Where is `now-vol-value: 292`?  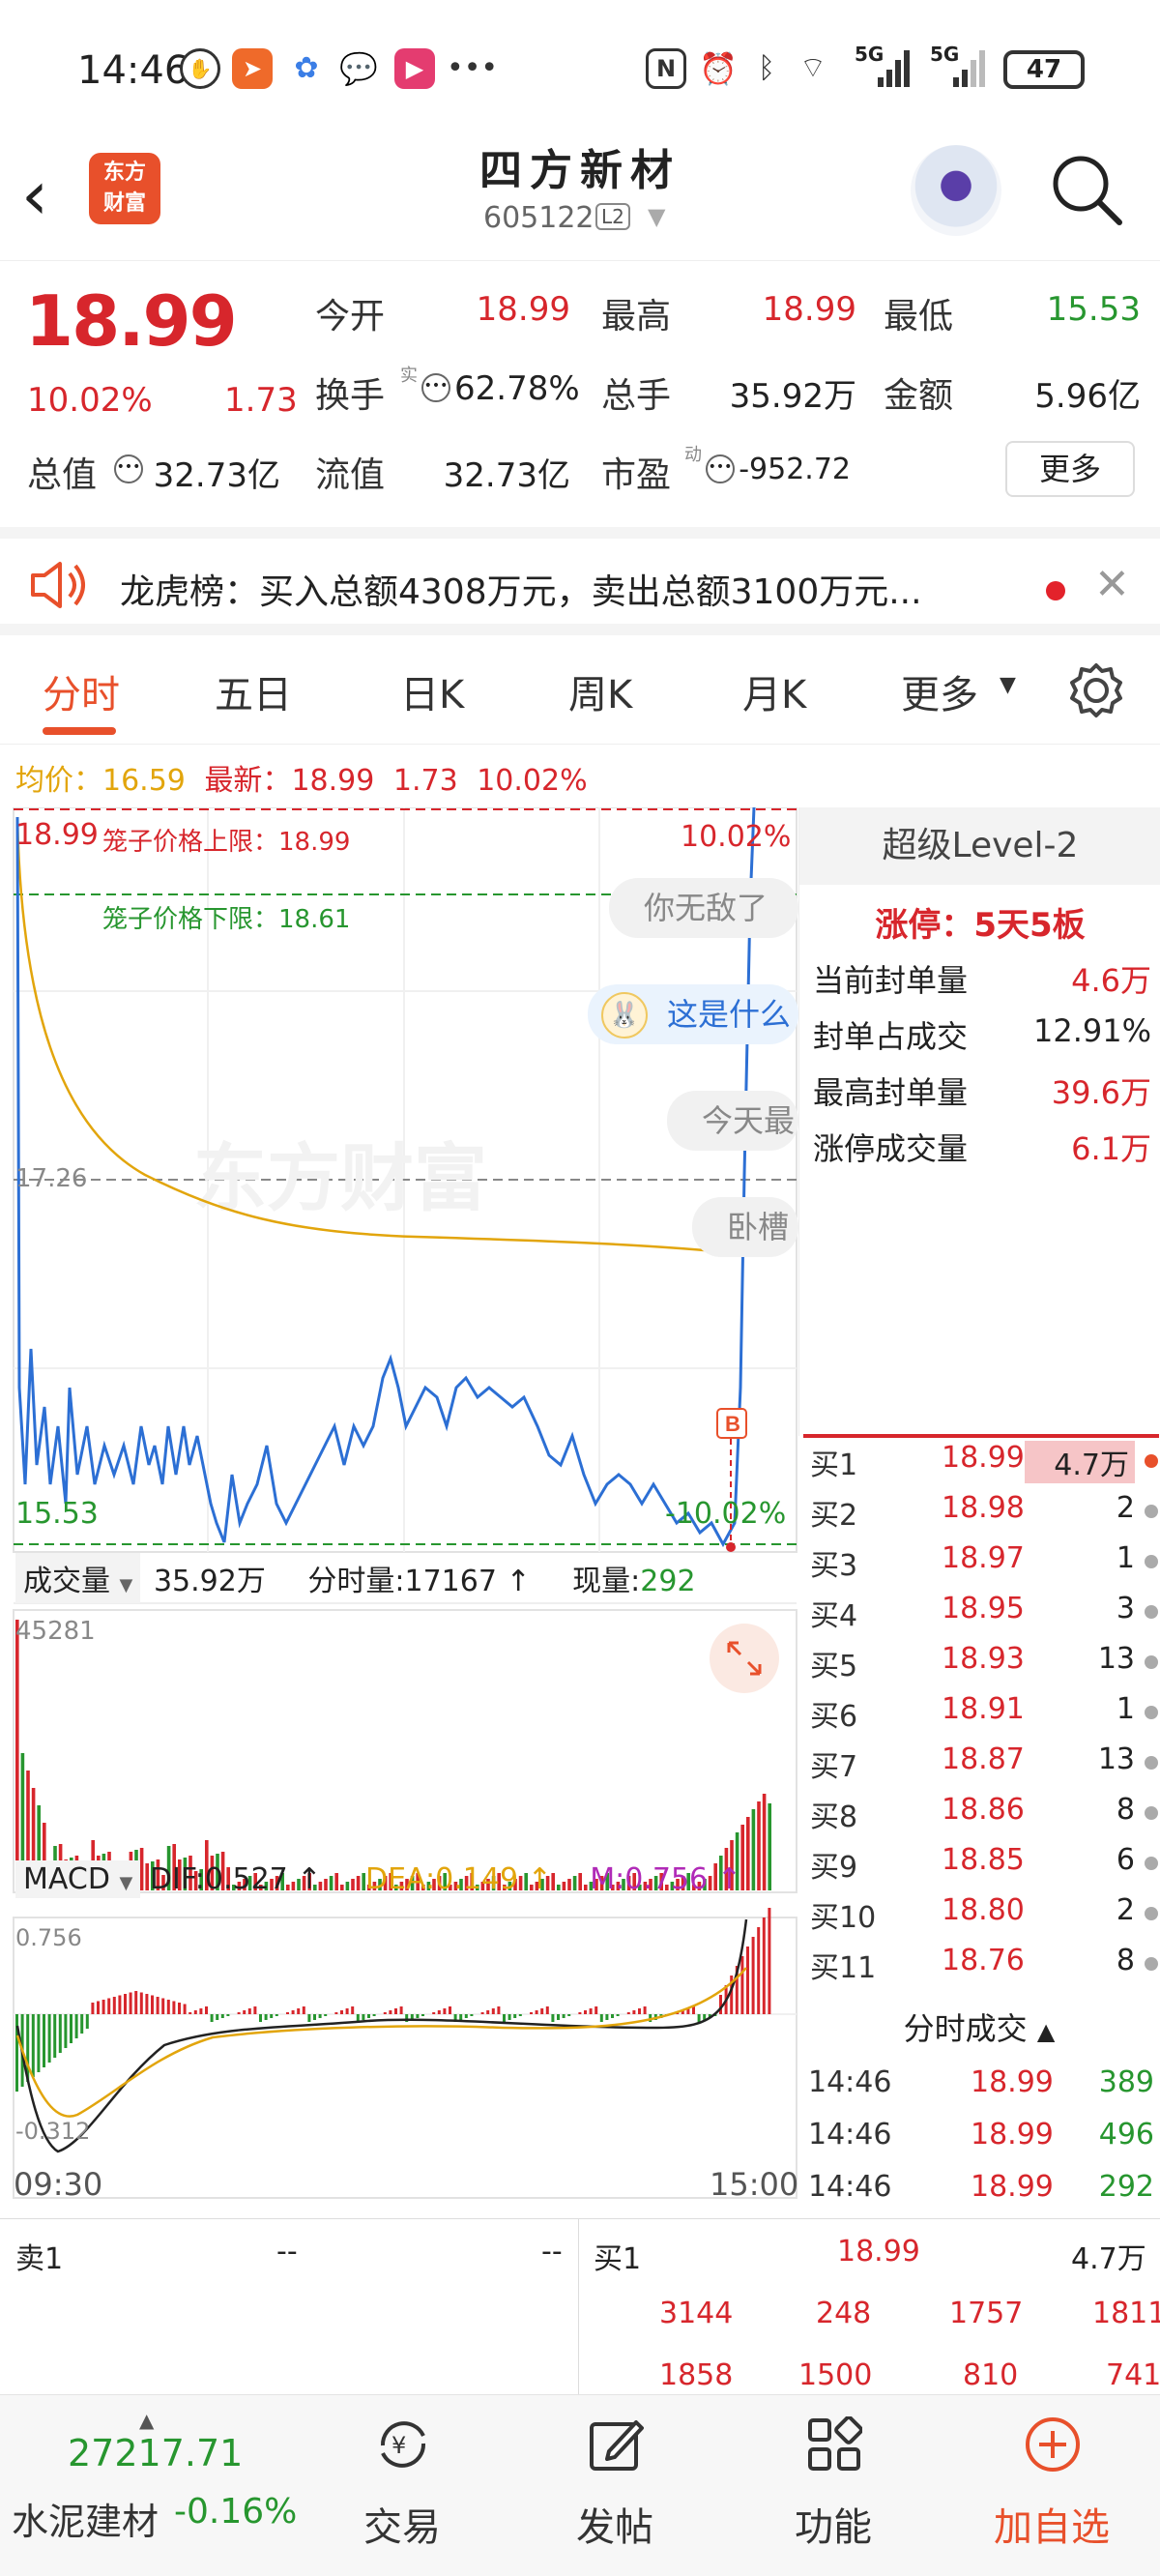 now-vol-value: 292 is located at coordinates (668, 1581).